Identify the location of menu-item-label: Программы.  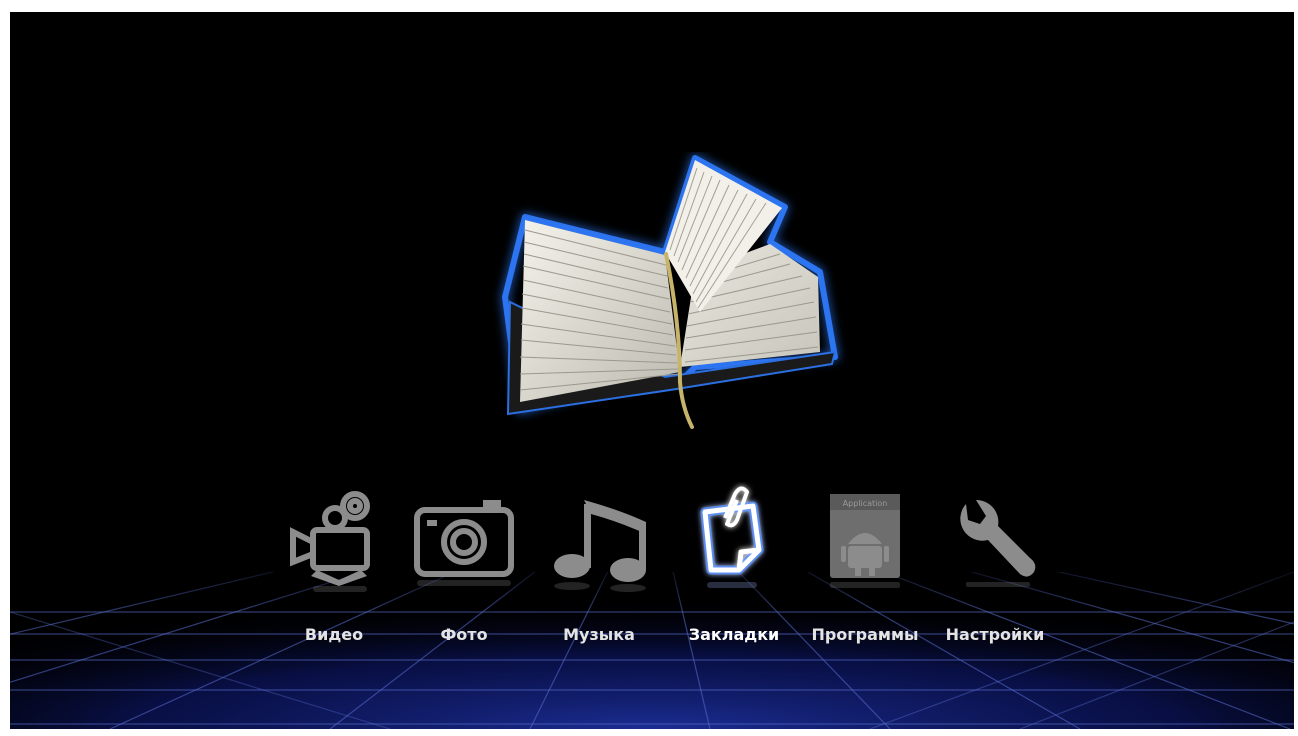
(865, 634).